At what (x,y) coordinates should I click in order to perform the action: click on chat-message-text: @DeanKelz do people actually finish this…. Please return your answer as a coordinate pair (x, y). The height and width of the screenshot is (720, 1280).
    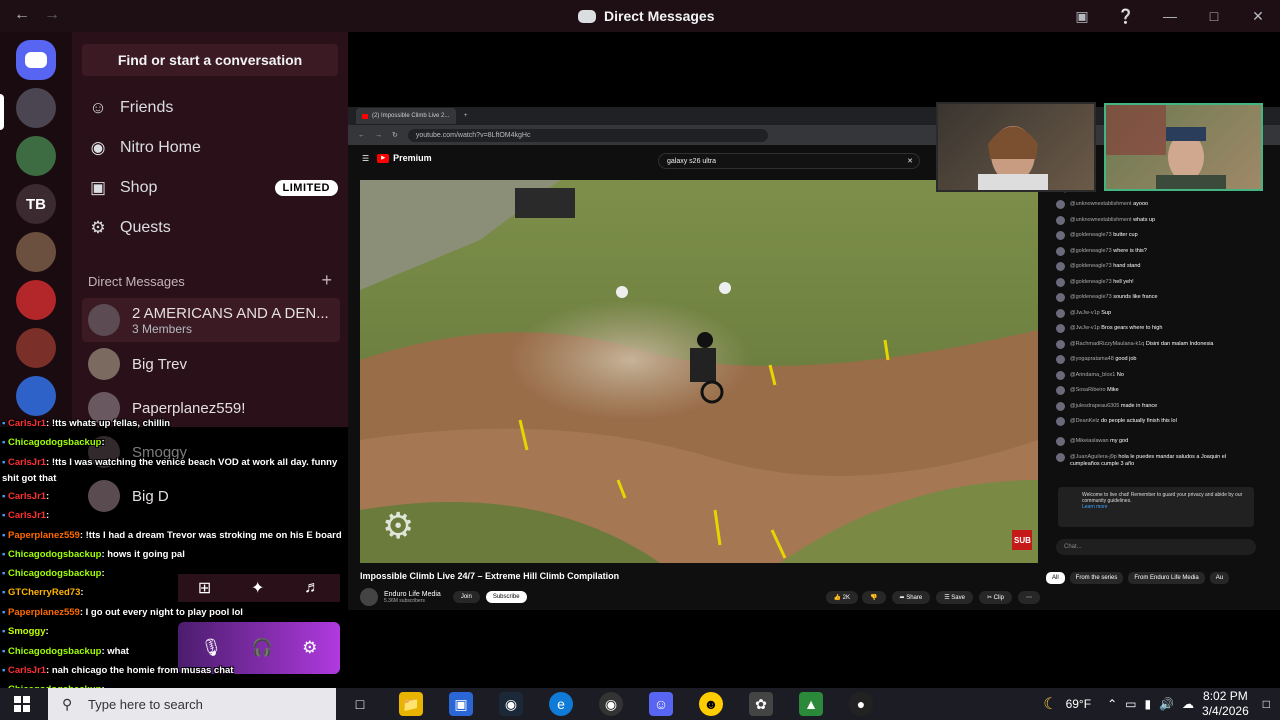
    Looking at the image, I should click on (1123, 421).